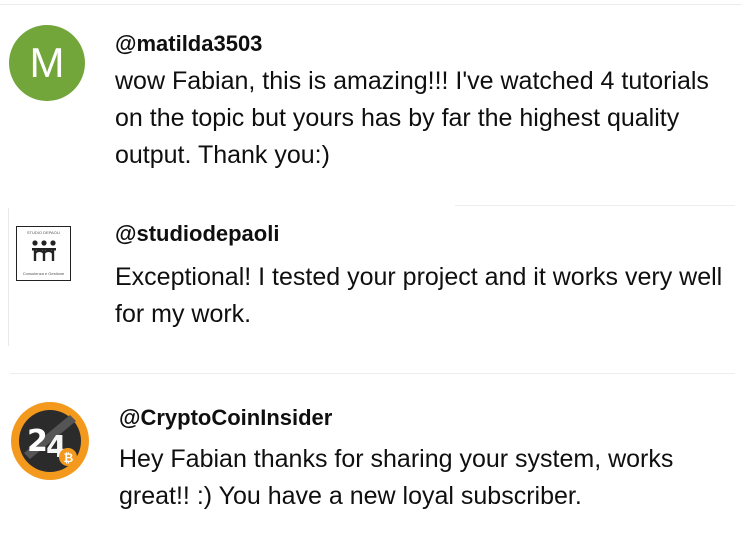 This screenshot has height=556, width=742. I want to click on avatar-caption: STUDIO DEPAOLI, so click(43, 232).